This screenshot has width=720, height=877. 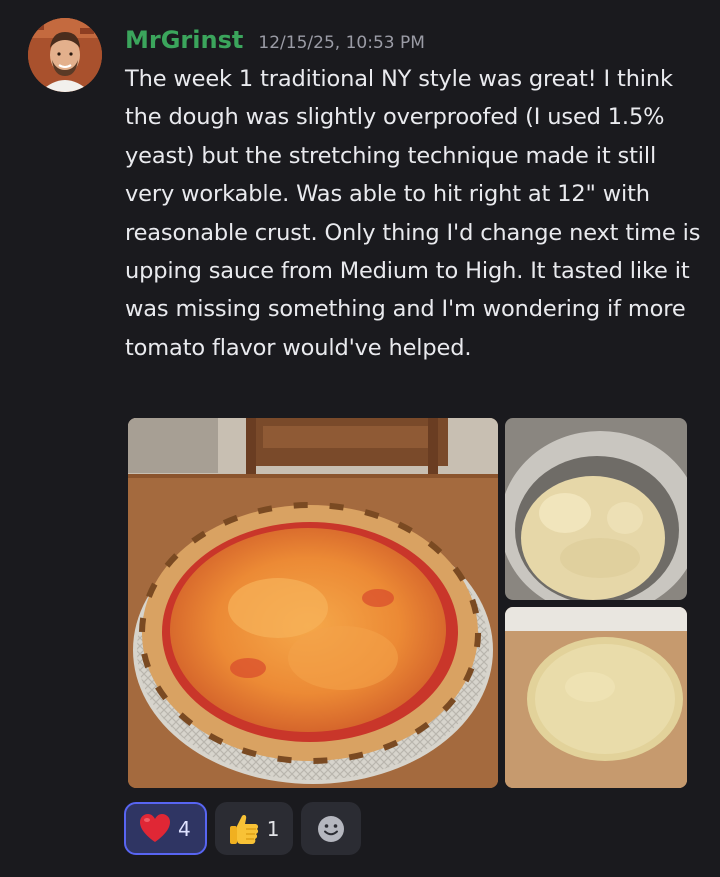 I want to click on user-avatar, so click(x=65, y=55).